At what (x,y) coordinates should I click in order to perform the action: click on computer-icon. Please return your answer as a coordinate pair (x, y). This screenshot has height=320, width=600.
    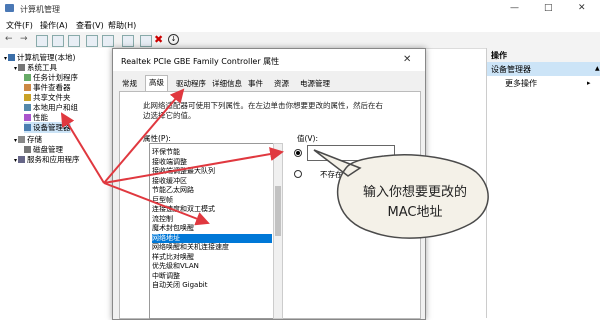
    Looking at the image, I should click on (12, 57).